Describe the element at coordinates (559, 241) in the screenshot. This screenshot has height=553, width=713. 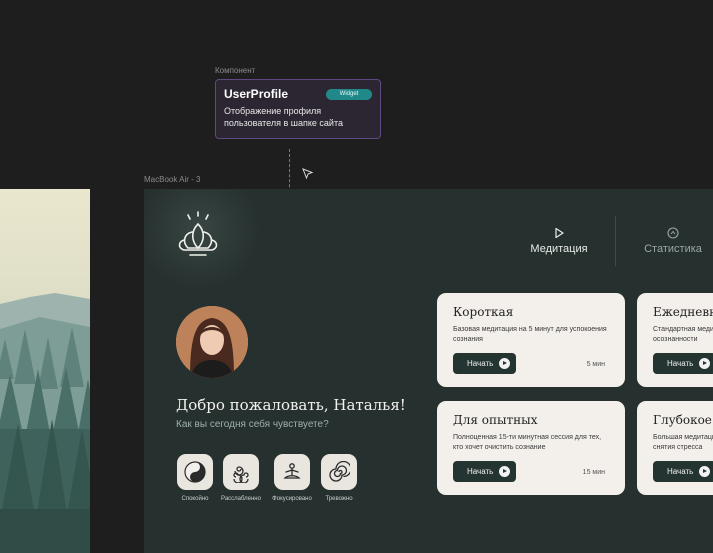
I see `nav-meditation: Медитация` at that location.